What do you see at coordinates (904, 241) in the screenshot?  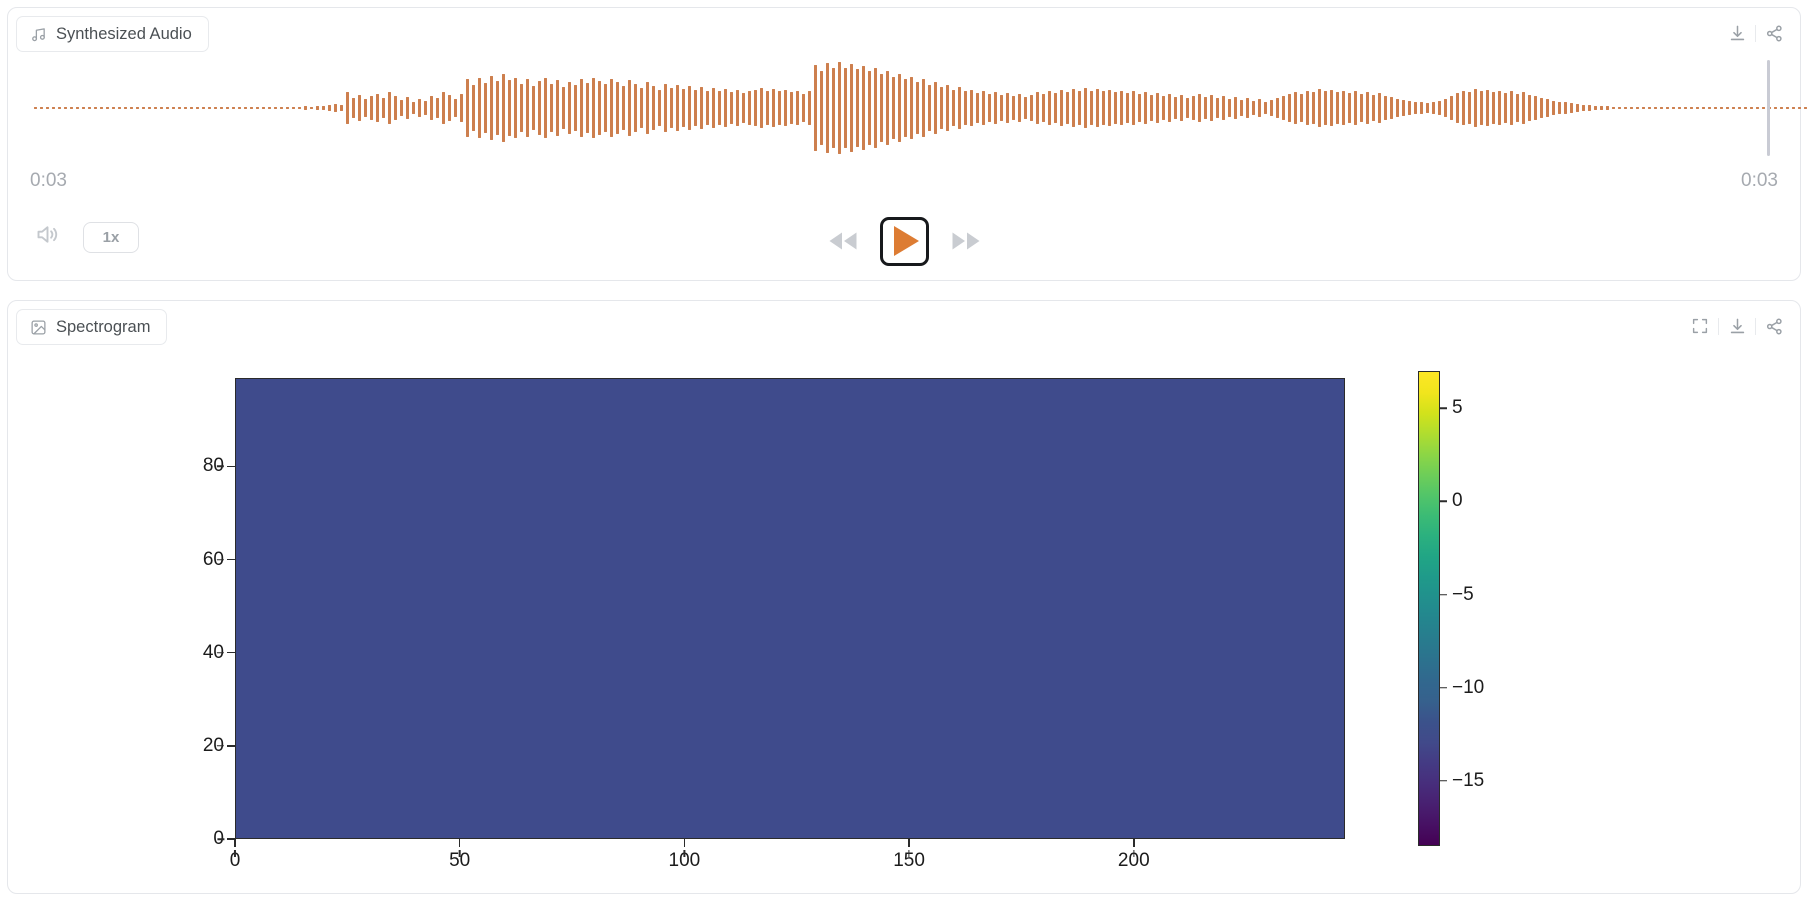 I see `play-button` at bounding box center [904, 241].